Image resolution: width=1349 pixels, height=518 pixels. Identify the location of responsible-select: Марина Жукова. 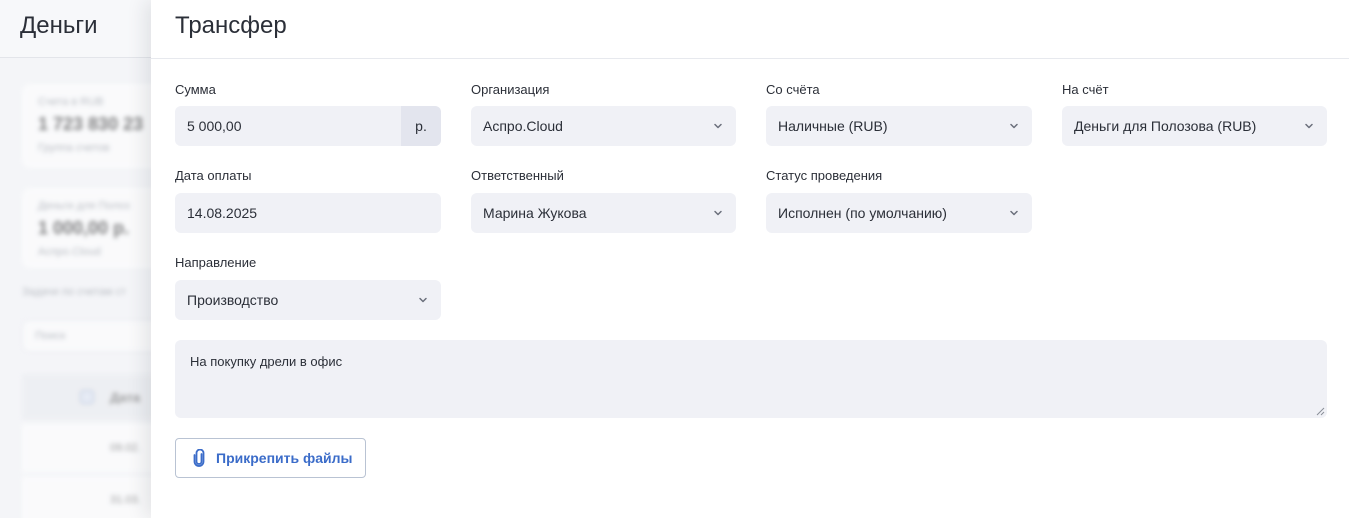
(603, 213).